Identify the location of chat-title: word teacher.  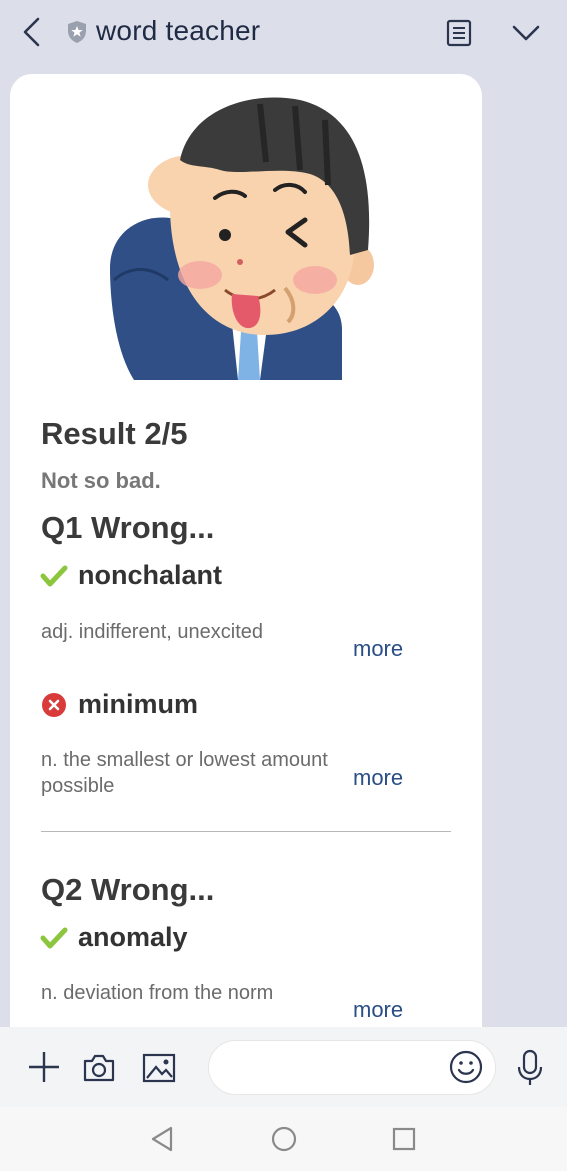
(178, 30).